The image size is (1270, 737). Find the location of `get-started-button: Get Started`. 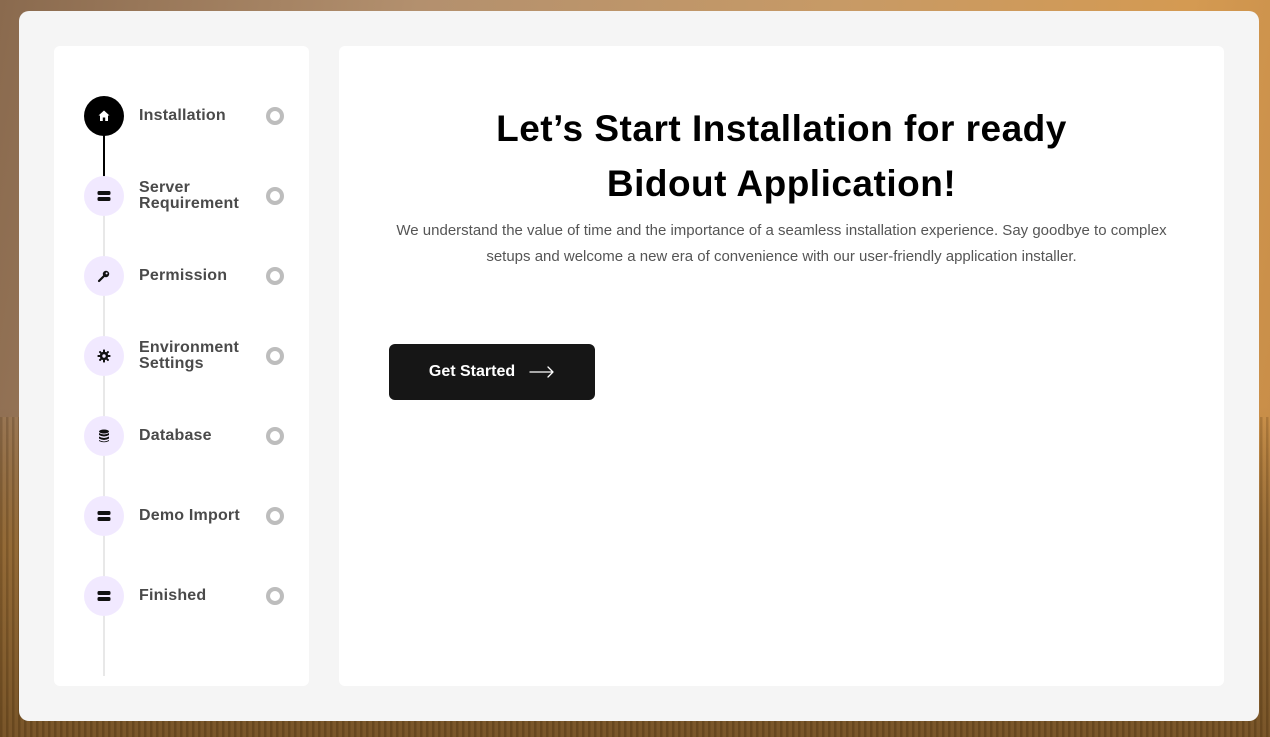

get-started-button: Get Started is located at coordinates (492, 372).